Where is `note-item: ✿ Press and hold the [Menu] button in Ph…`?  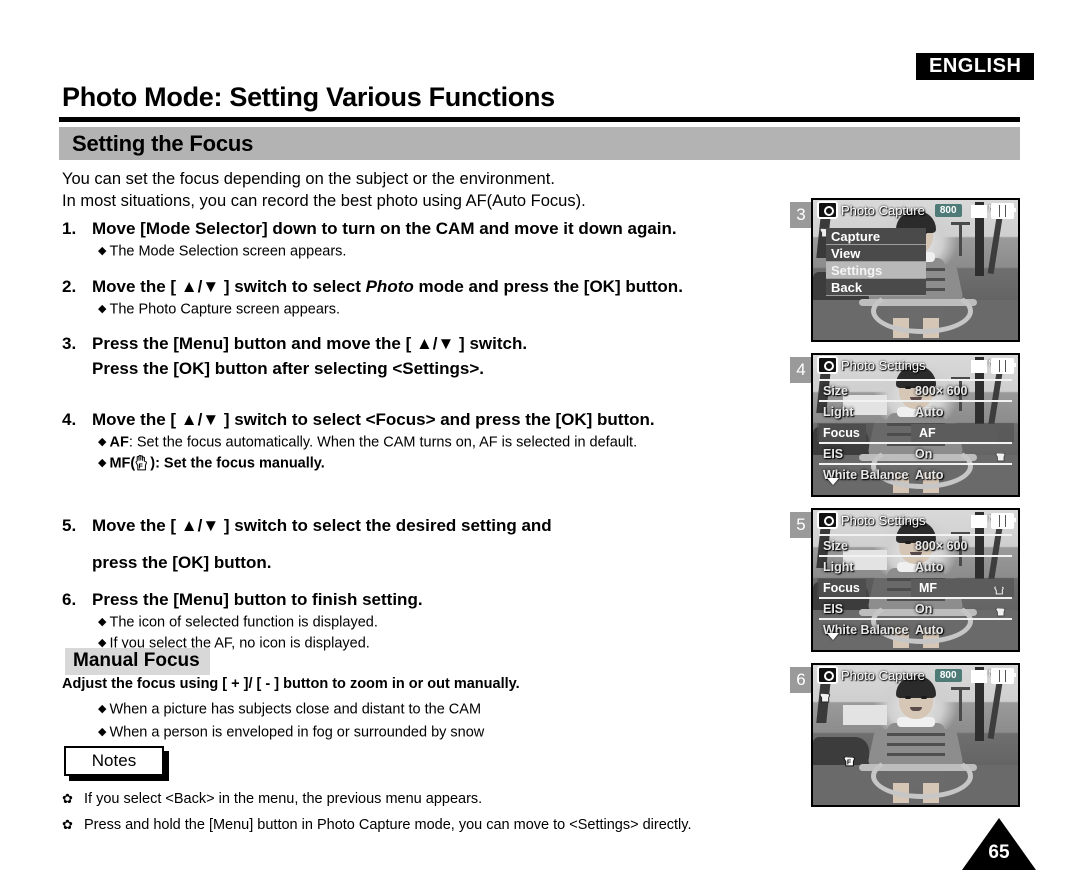 note-item: ✿ Press and hold the [Menu] button in Ph… is located at coordinates (376, 825).